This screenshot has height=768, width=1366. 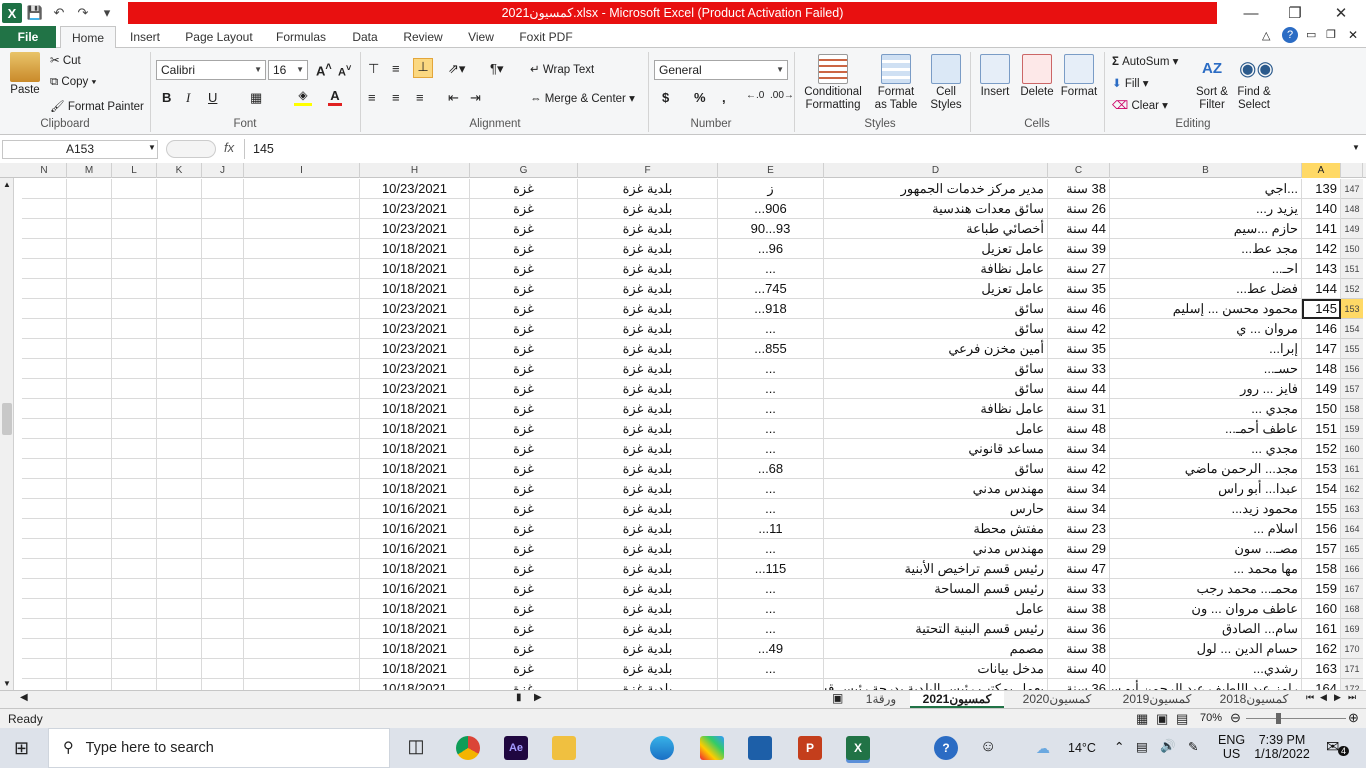 What do you see at coordinates (1352, 469) in the screenshot?
I see `row-header: 161` at bounding box center [1352, 469].